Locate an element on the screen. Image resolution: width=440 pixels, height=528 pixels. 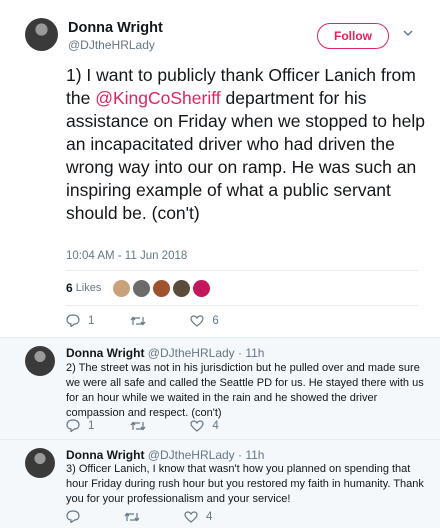
like-count: 6 is located at coordinates (215, 320).